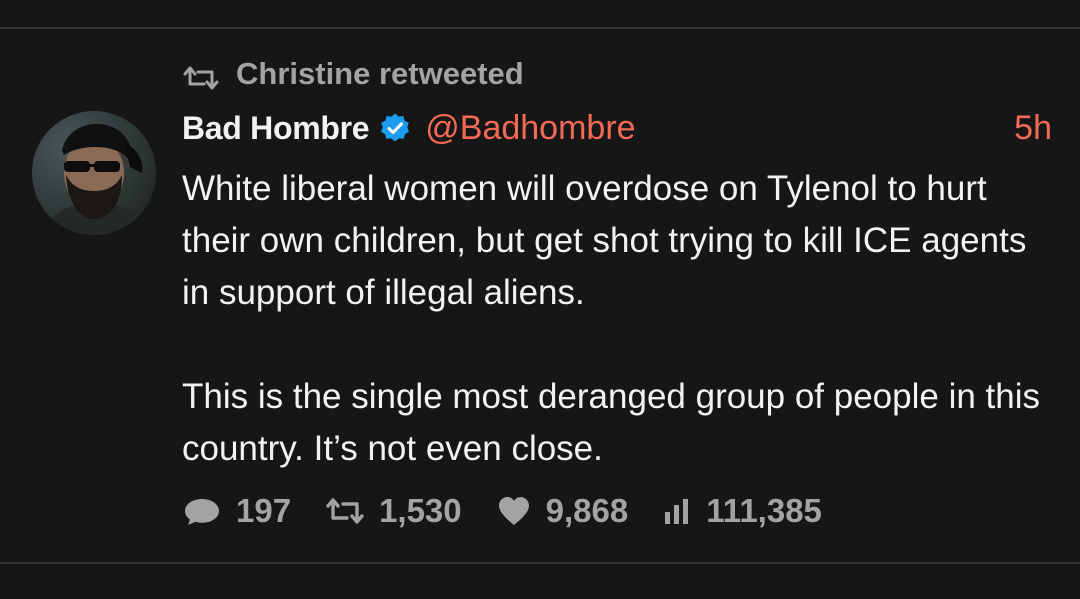 The image size is (1080, 599). Describe the element at coordinates (530, 128) in the screenshot. I see `author-handle: @Badhombre` at that location.